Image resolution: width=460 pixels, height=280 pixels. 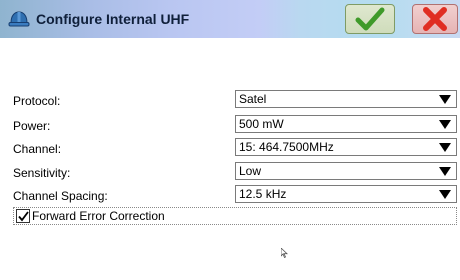 What do you see at coordinates (346, 171) in the screenshot?
I see `sensitivity-select: Low` at bounding box center [346, 171].